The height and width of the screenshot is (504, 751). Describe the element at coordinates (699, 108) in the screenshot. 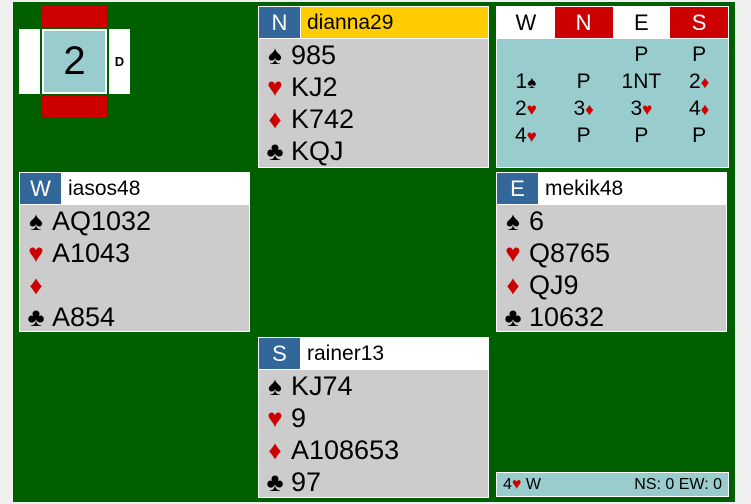

I see `auction-call: 4♦` at that location.